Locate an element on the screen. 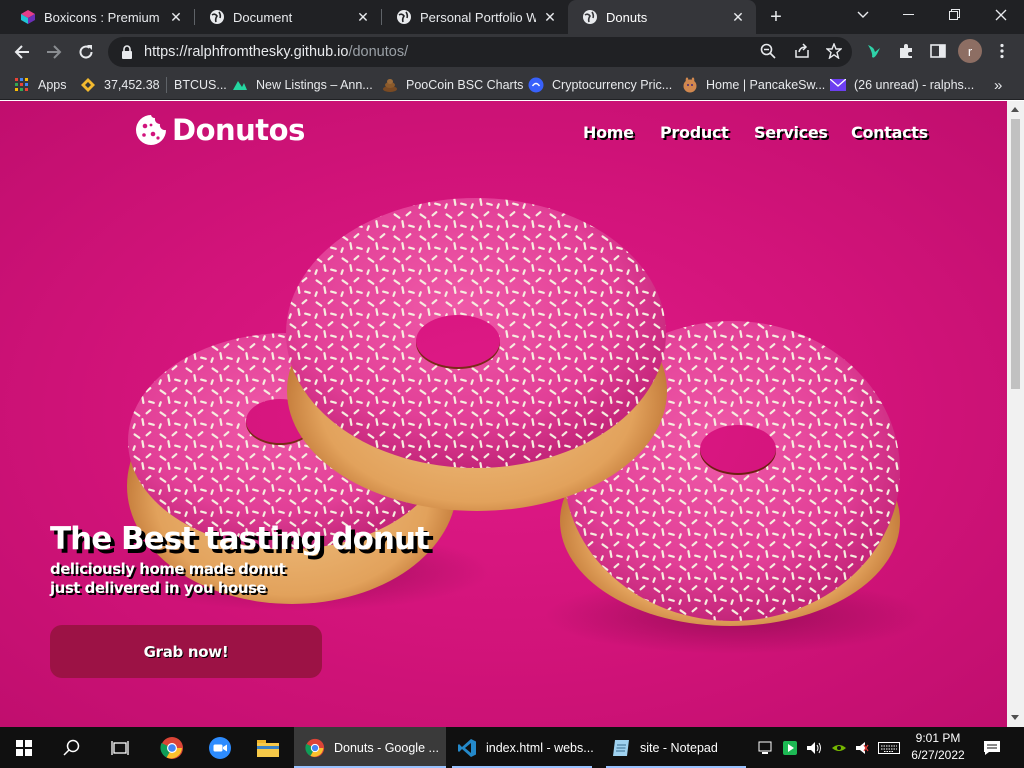 Image resolution: width=1024 pixels, height=768 pixels. grab-now-button: Grab now! is located at coordinates (186, 651).